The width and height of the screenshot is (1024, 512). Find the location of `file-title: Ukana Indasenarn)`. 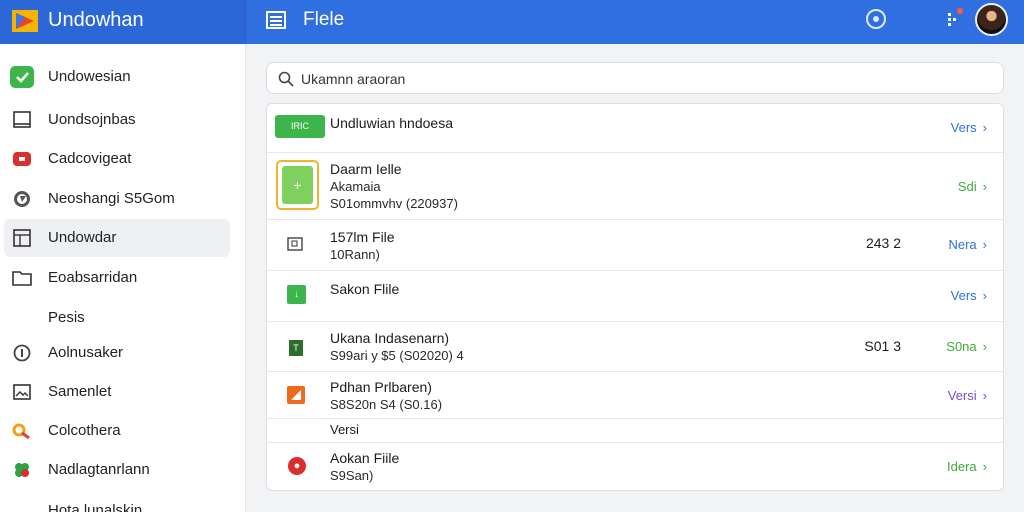

file-title: Ukana Indasenarn) is located at coordinates (390, 338).